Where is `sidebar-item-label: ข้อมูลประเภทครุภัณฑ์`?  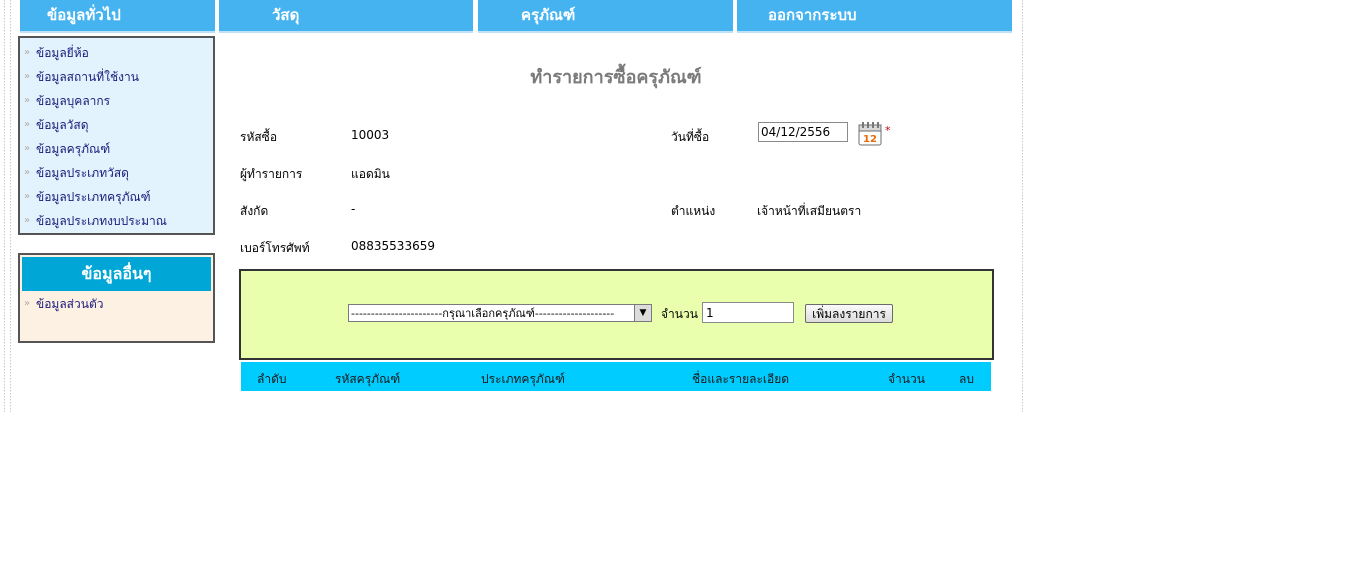
sidebar-item-label: ข้อมูลประเภทครุภัณฑ์ is located at coordinates (93, 197).